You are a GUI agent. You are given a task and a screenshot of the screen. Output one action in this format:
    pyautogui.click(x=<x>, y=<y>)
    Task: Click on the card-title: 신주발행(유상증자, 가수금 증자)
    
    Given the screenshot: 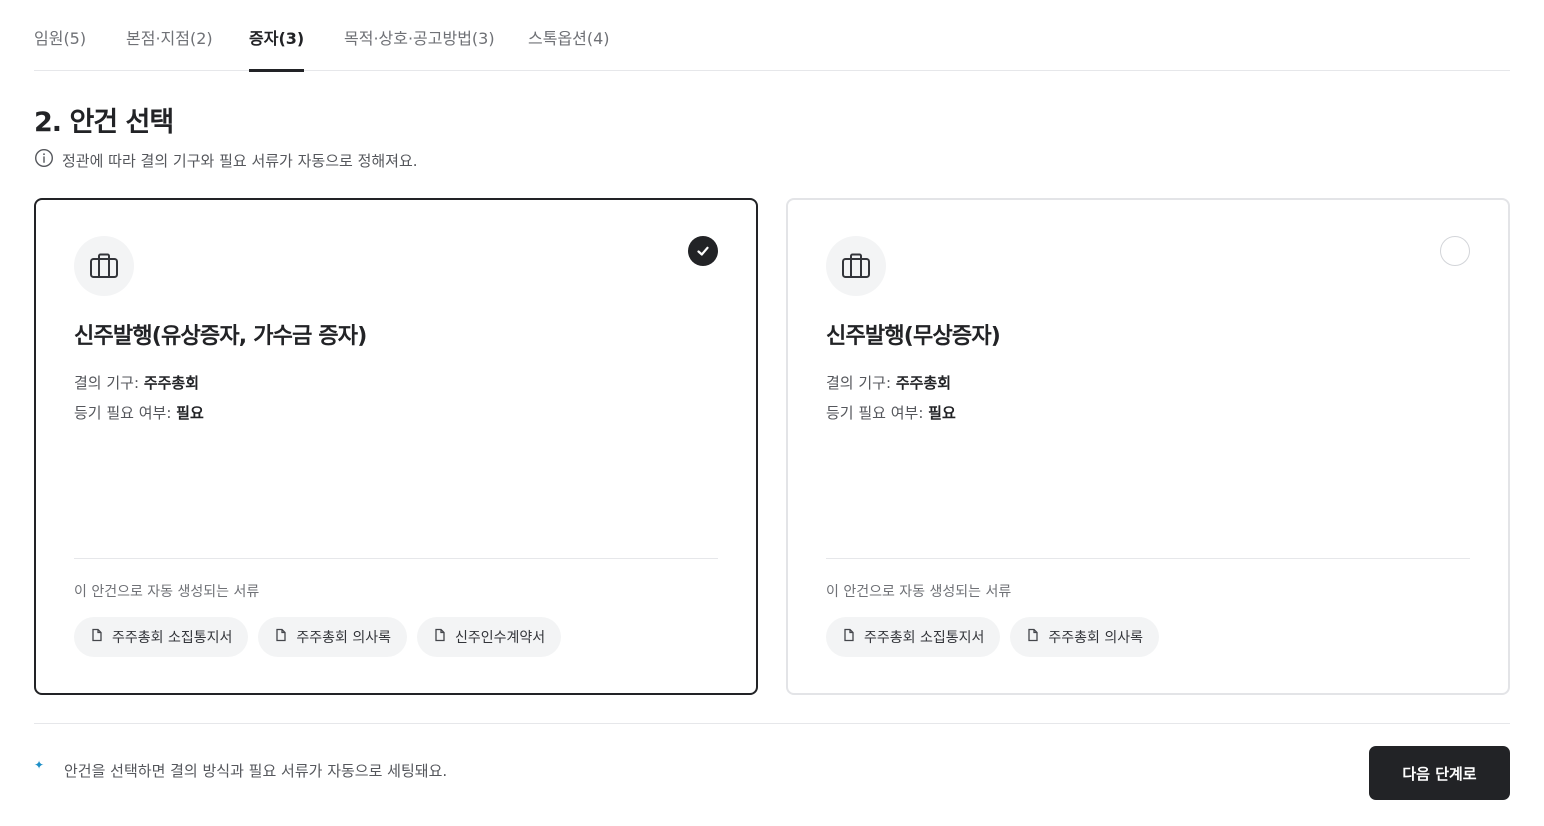 What is the action you would take?
    pyautogui.click(x=220, y=336)
    